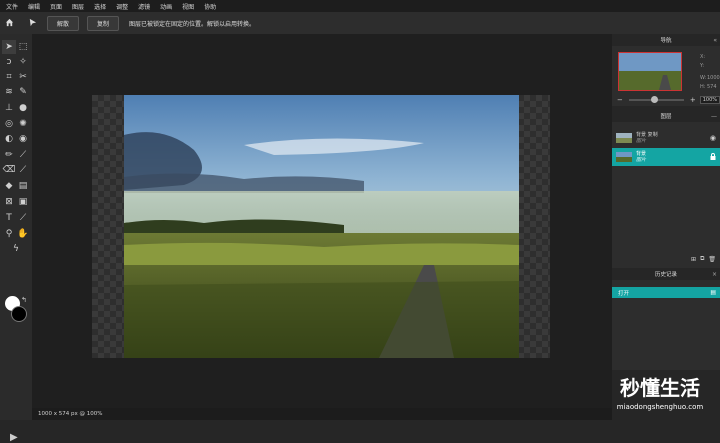 The height and width of the screenshot is (443, 720). What do you see at coordinates (23, 92) in the screenshot?
I see `heal-tool-icon: ✎` at bounding box center [23, 92].